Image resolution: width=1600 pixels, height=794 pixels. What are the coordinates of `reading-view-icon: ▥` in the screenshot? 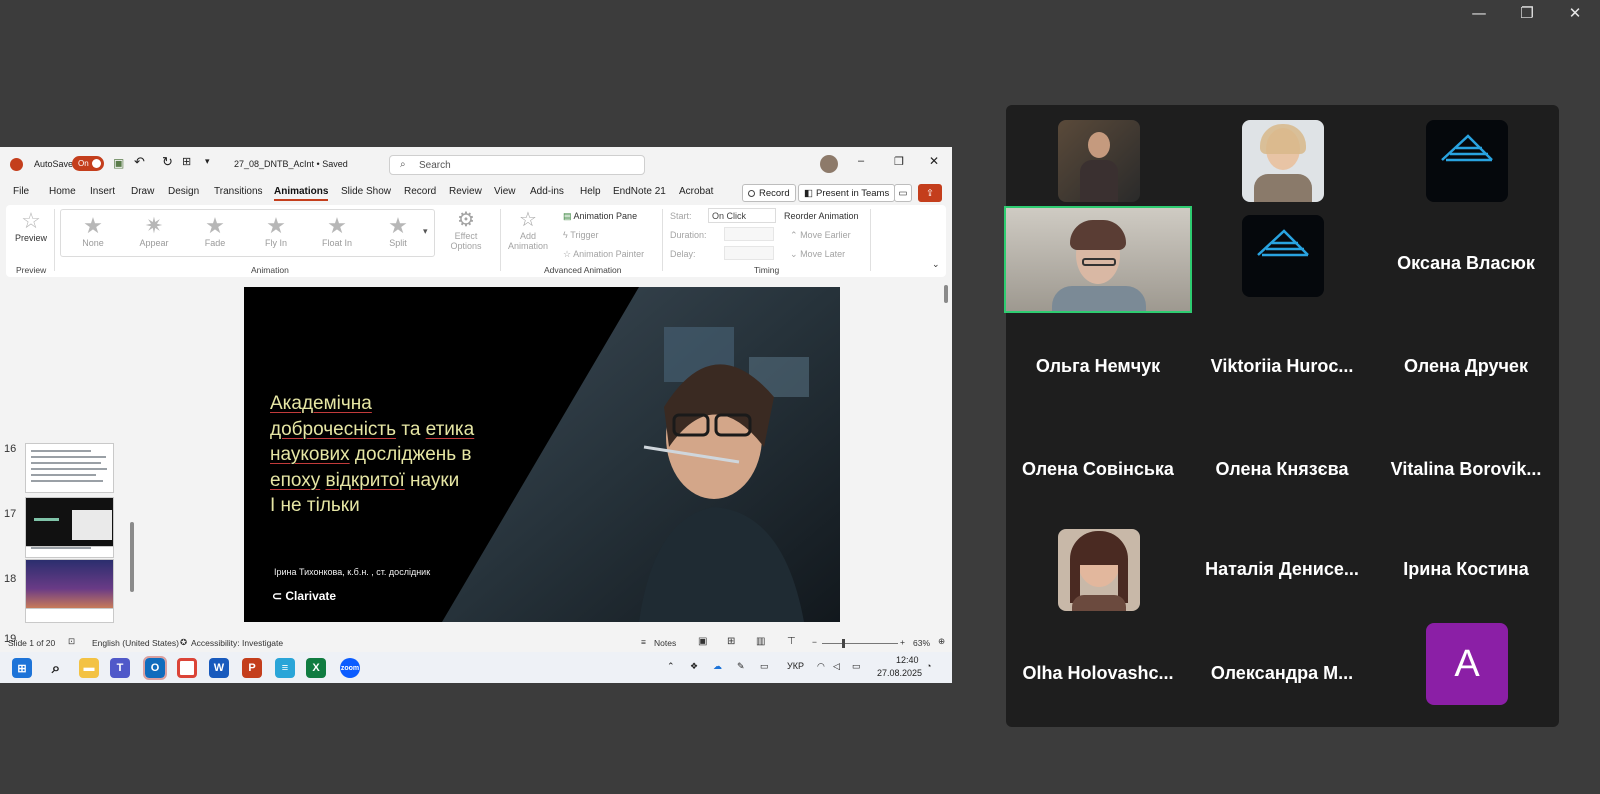 It's located at (760, 641).